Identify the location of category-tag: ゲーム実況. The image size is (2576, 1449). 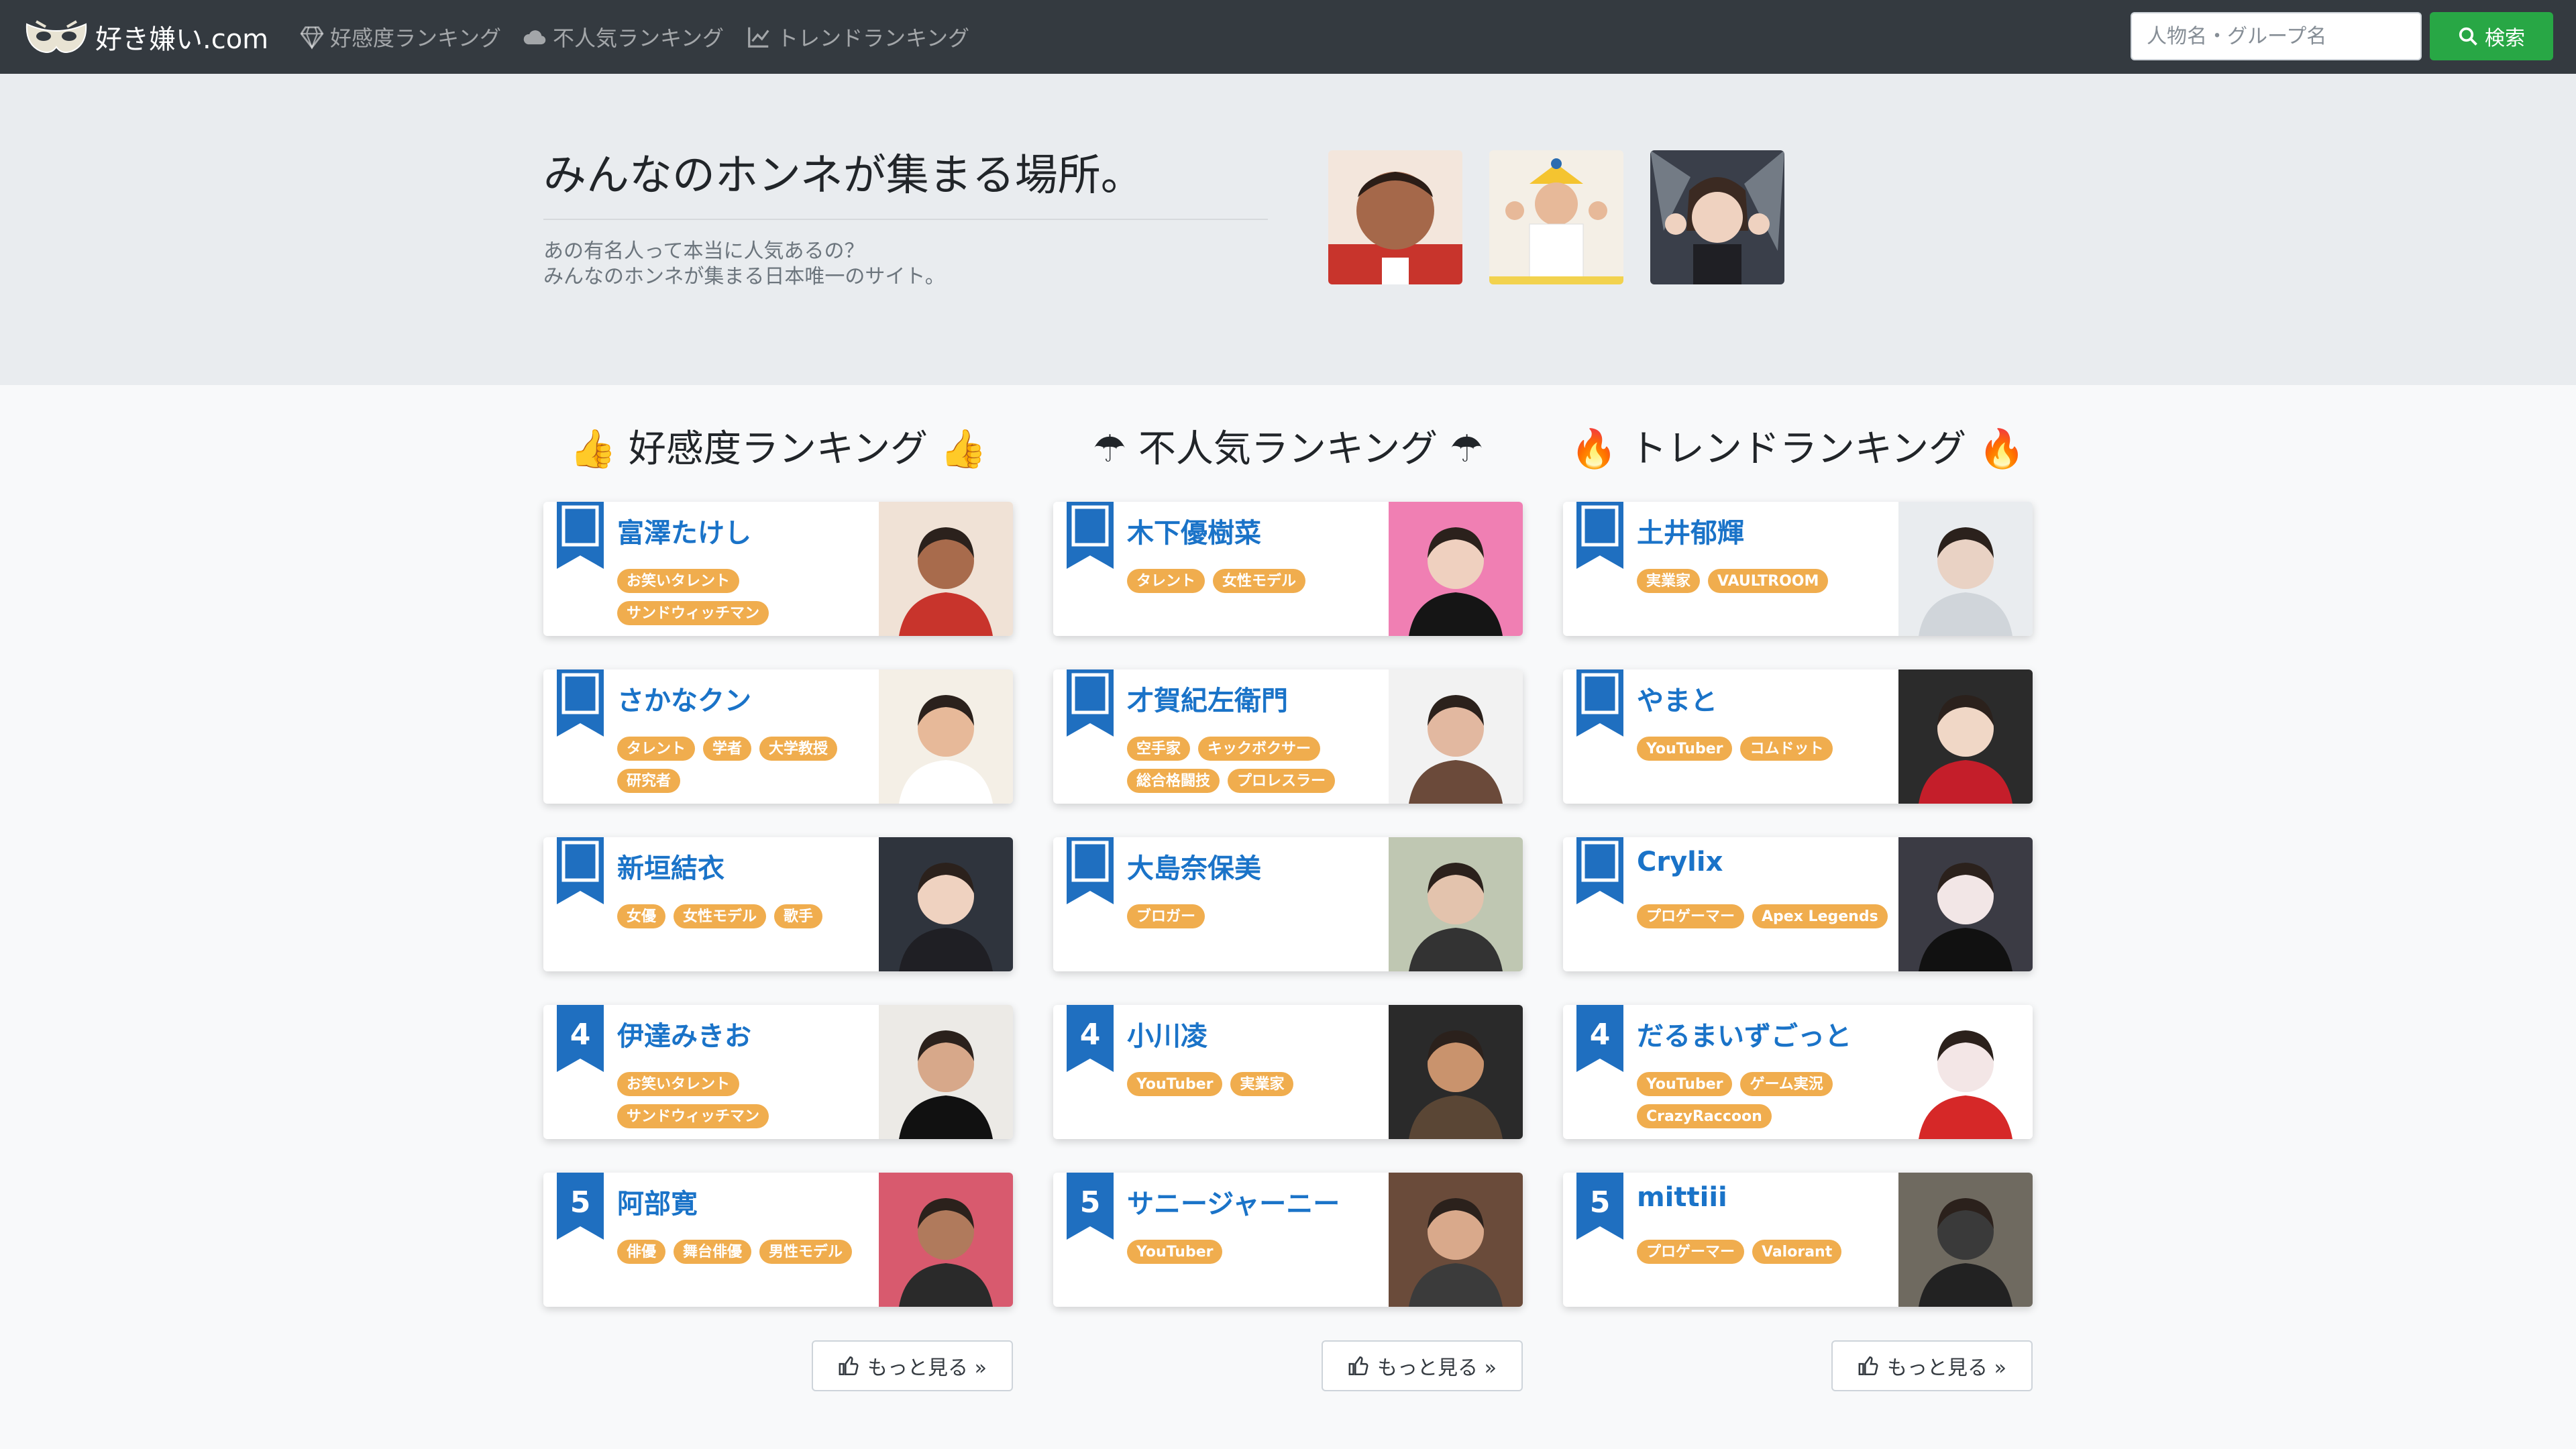
(1786, 1084).